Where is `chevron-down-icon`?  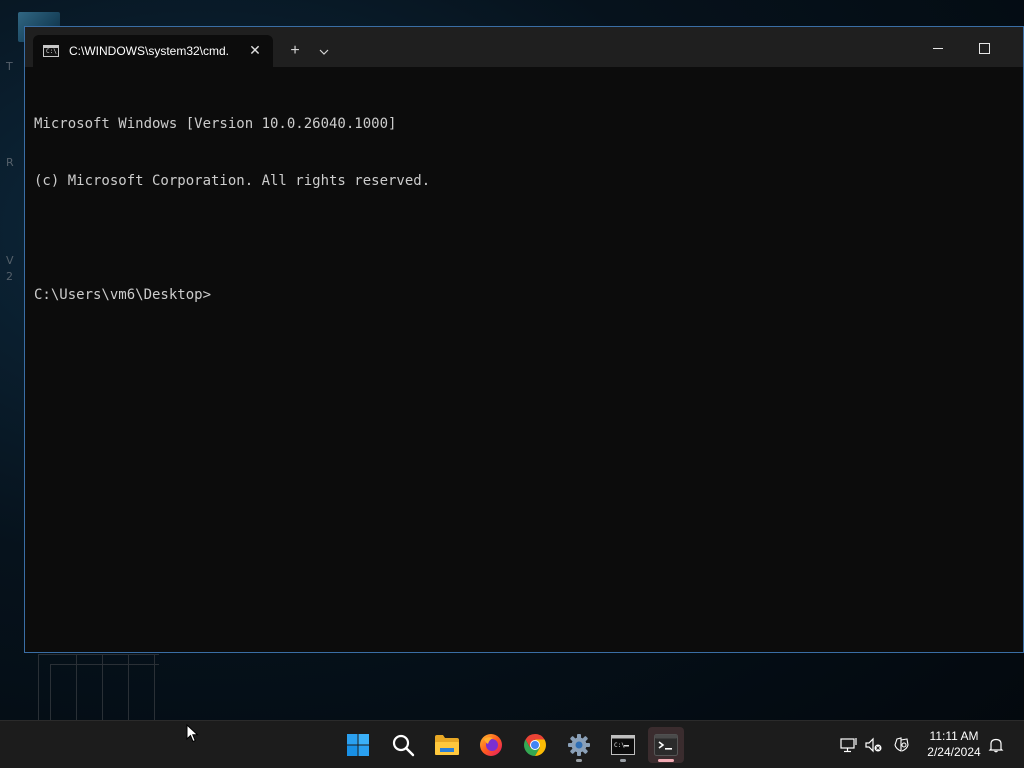 chevron-down-icon is located at coordinates (324, 52).